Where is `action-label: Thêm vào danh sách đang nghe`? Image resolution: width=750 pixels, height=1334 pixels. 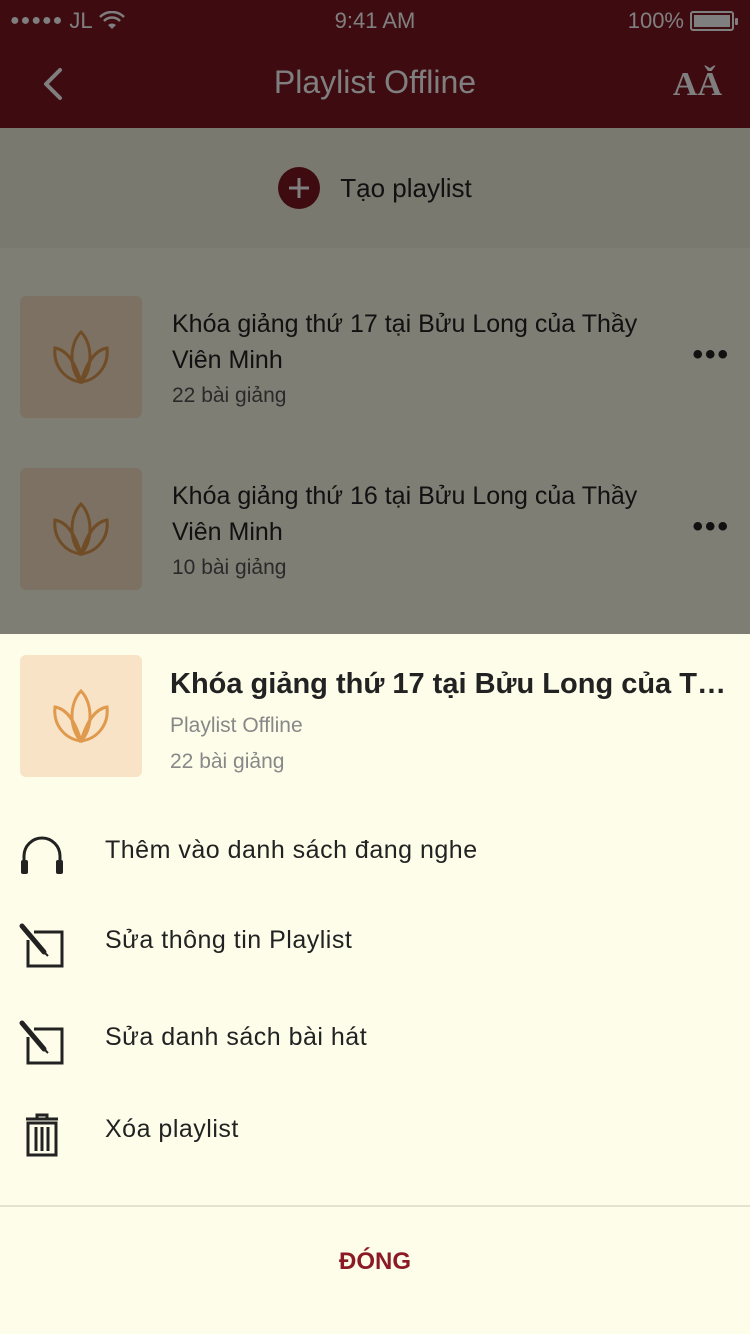 action-label: Thêm vào danh sách đang nghe is located at coordinates (291, 850).